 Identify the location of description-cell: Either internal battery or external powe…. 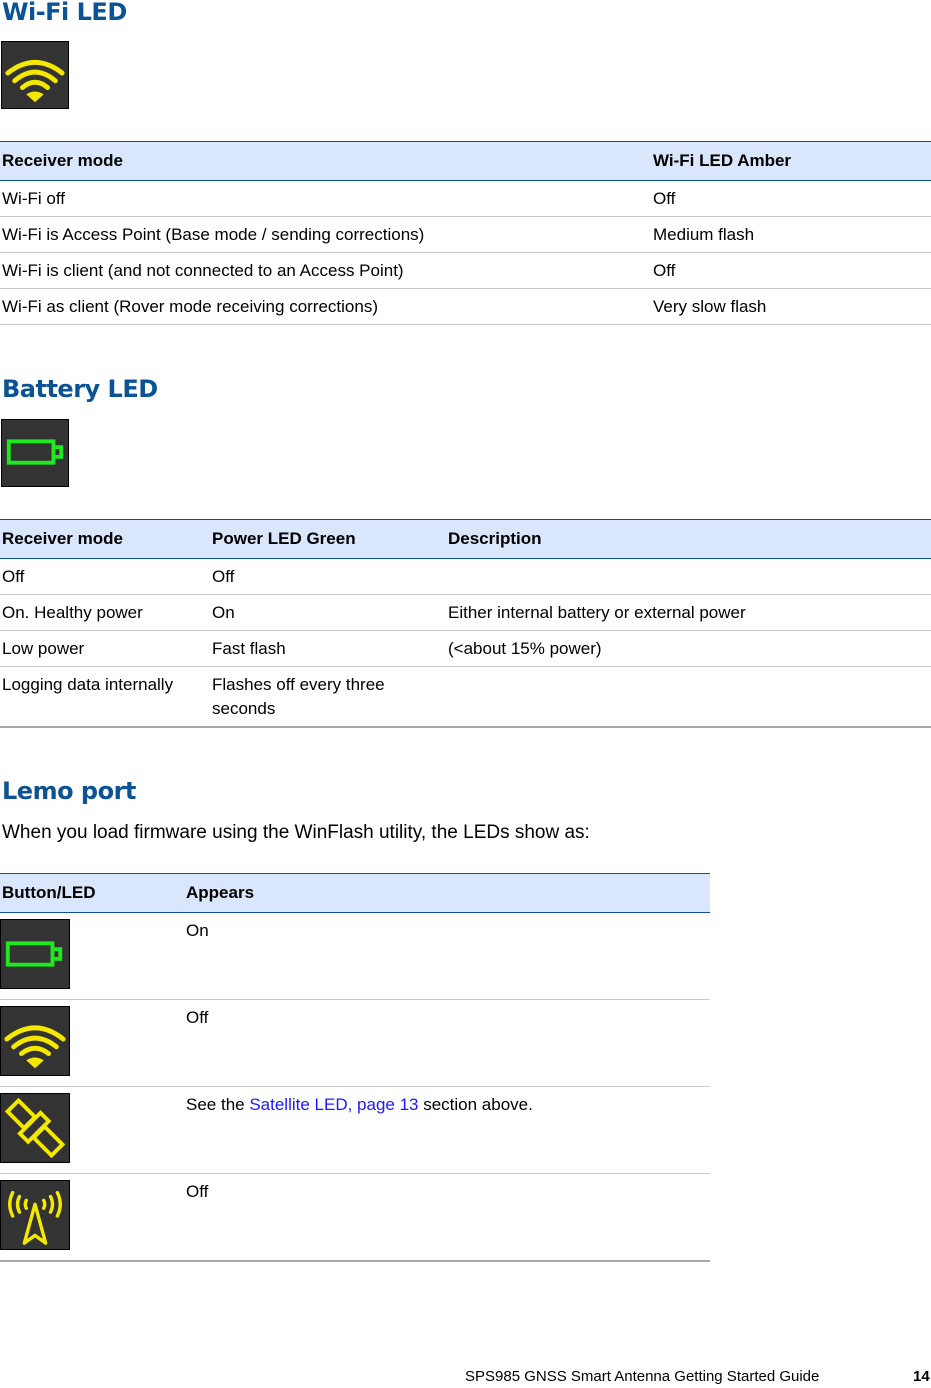
(688, 612).